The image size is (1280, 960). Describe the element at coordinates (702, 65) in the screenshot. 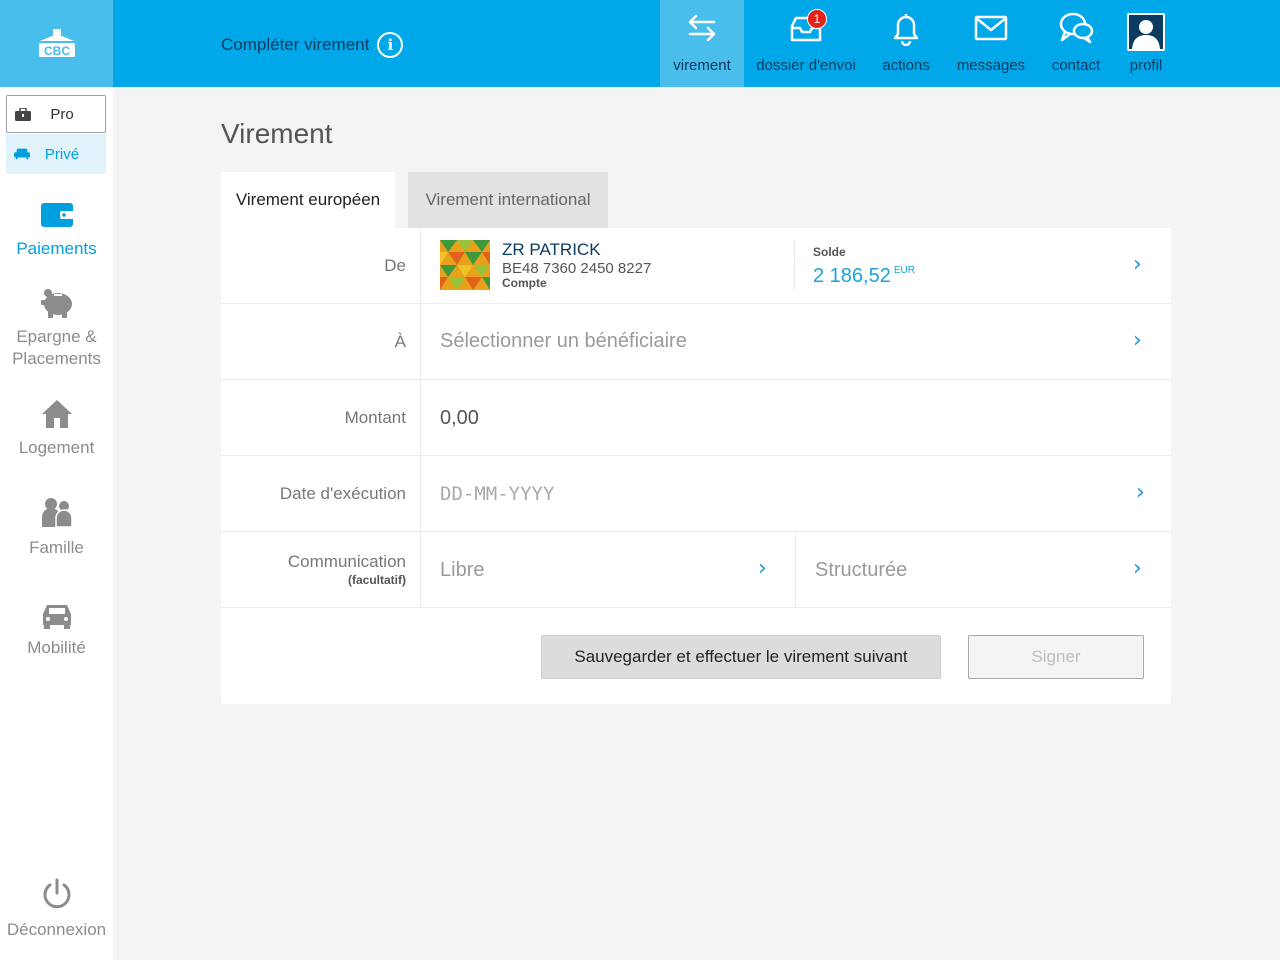

I see `nav-label: virement` at that location.